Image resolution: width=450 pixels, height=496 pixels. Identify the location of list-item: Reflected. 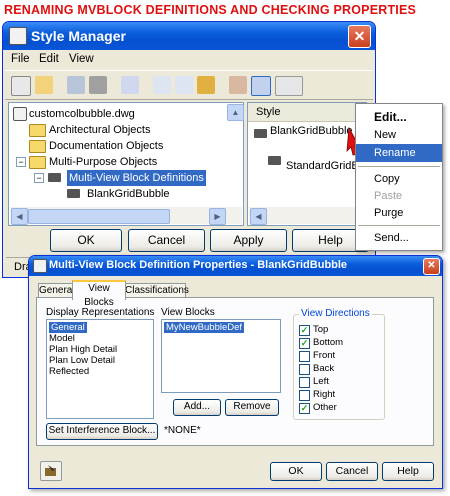
(69, 371).